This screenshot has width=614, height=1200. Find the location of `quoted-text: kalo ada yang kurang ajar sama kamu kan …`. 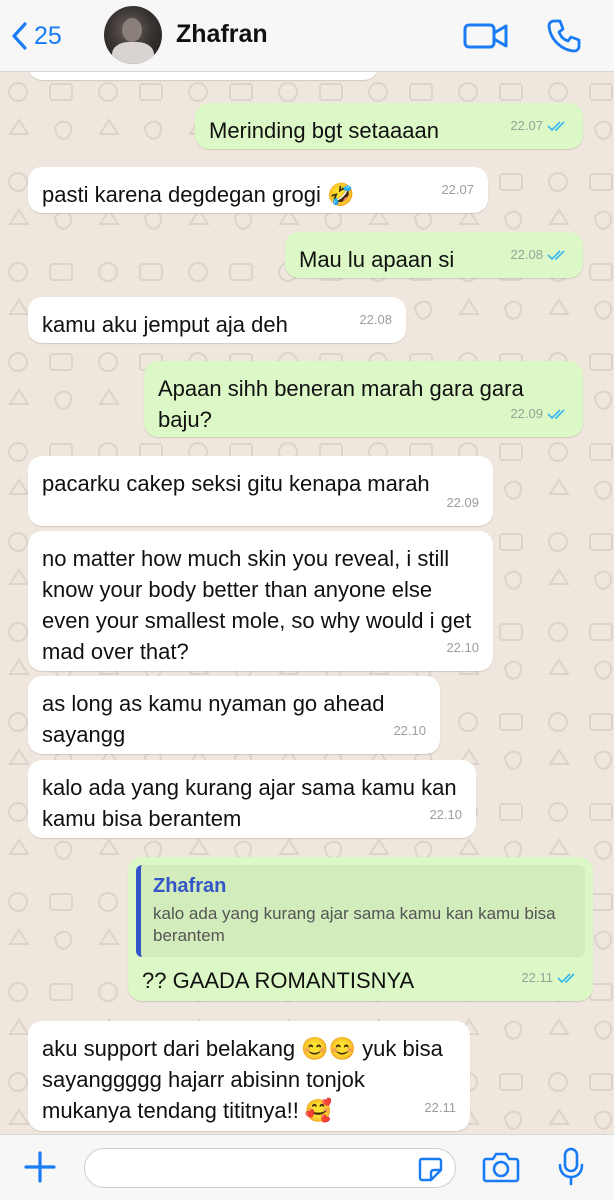

quoted-text: kalo ada yang kurang ajar sama kamu kan … is located at coordinates (354, 924).